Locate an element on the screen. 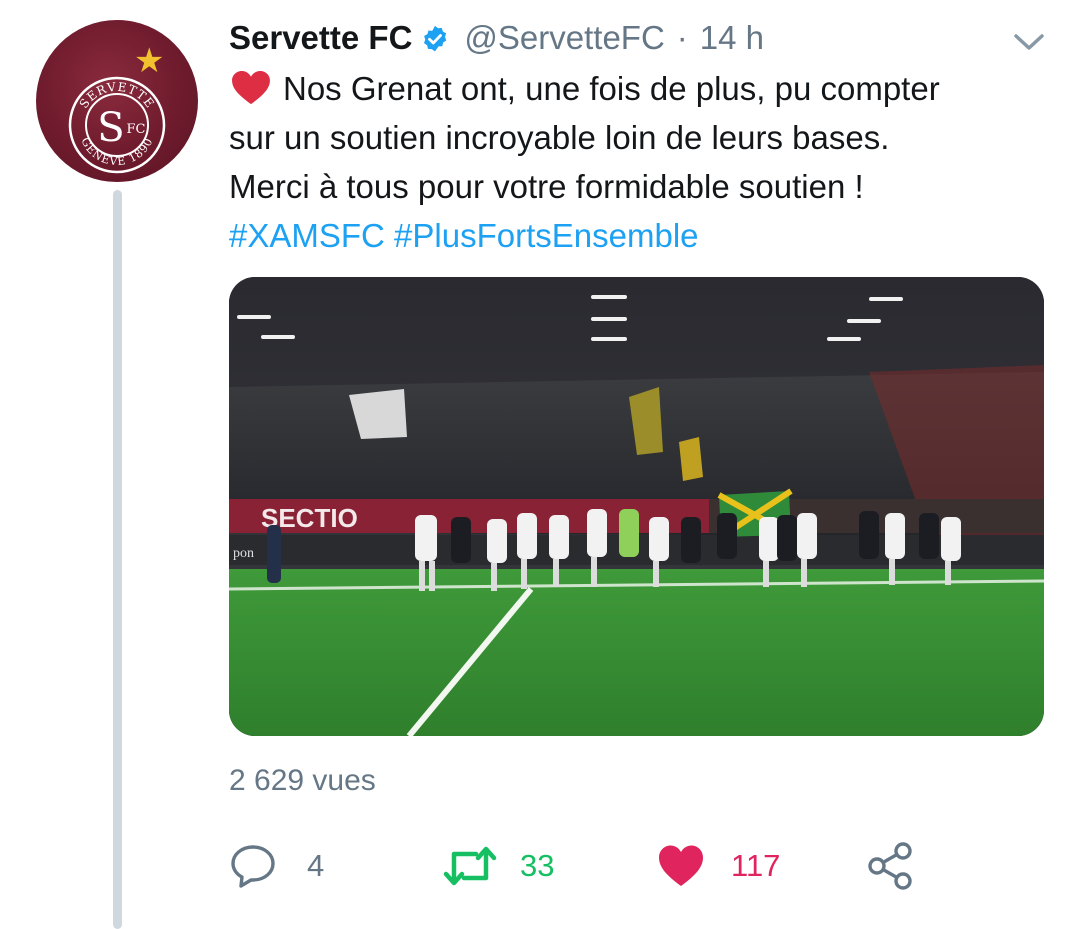  retweet-count: 33 is located at coordinates (537, 865).